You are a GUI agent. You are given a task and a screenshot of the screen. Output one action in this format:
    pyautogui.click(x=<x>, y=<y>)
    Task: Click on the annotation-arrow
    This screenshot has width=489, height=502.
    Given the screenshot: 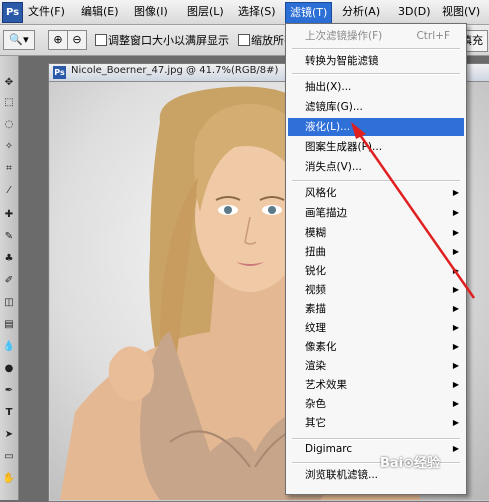 What is the action you would take?
    pyautogui.click(x=413, y=210)
    